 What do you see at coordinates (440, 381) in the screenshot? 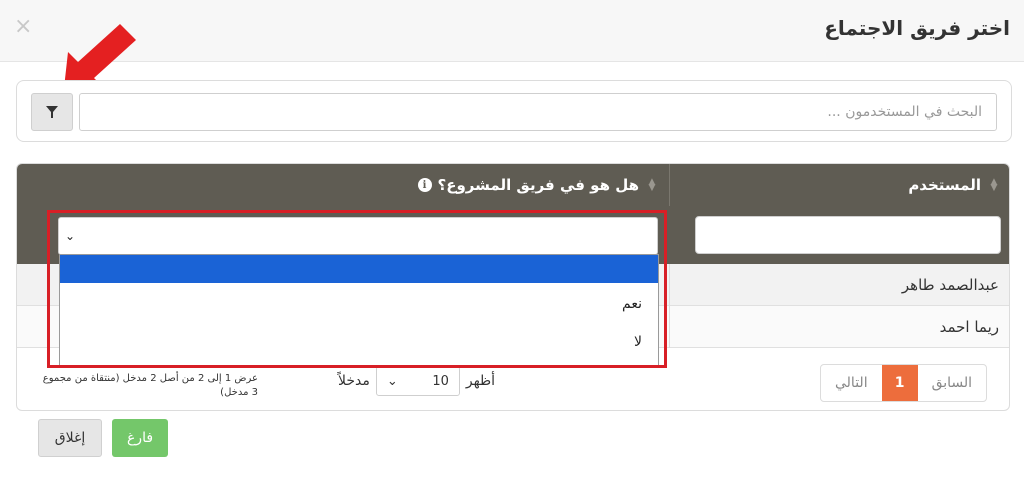
I see `page-length-value: 10` at bounding box center [440, 381].